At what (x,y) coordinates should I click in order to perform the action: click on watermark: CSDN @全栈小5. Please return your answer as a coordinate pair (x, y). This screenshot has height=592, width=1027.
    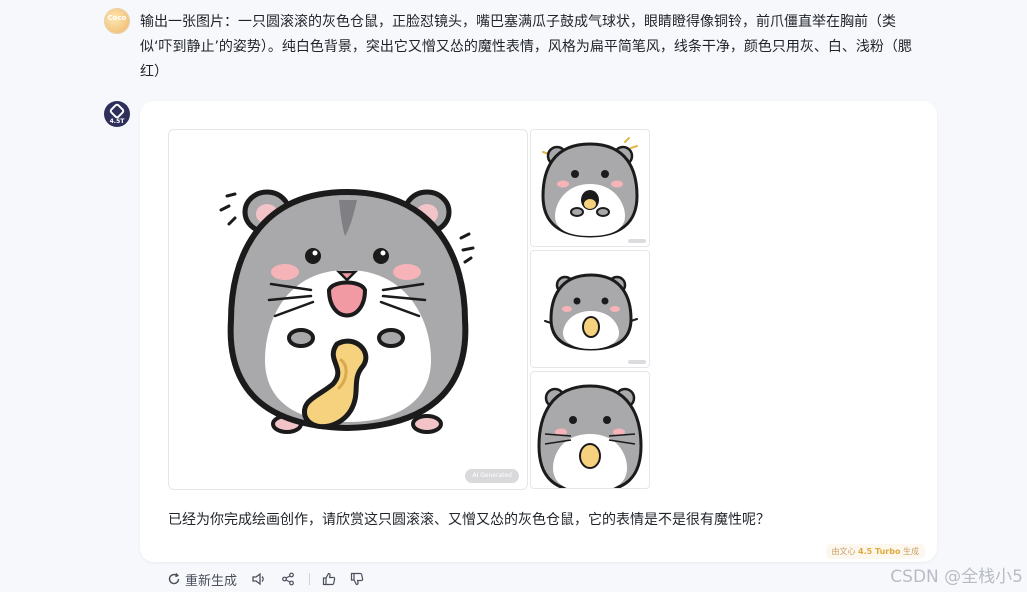
    Looking at the image, I should click on (956, 577).